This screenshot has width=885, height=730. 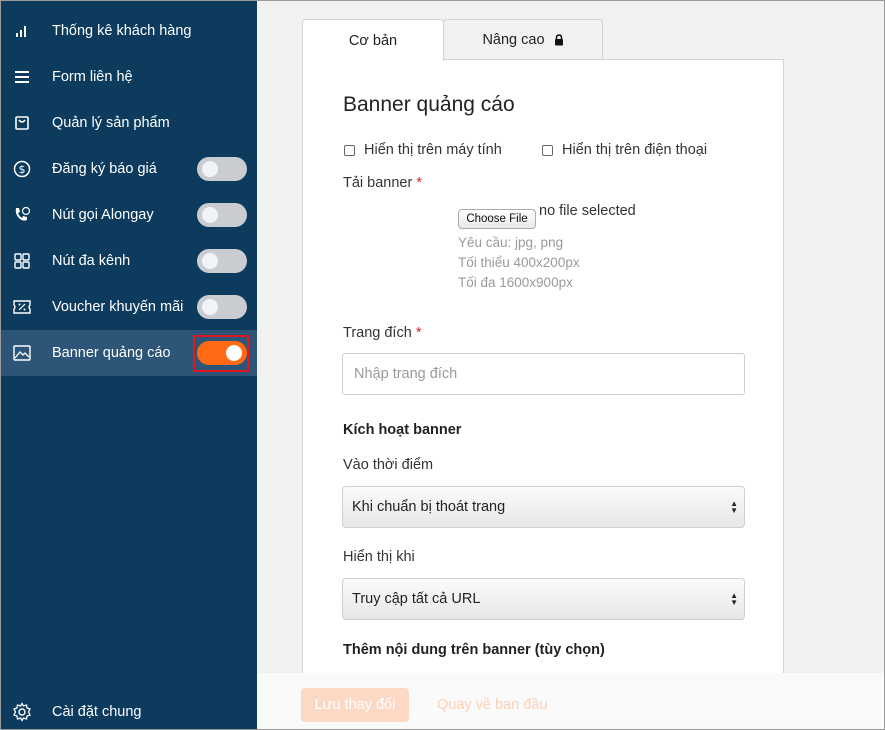 I want to click on checkbox-mobile: Hiển thị trên điện thoại, so click(x=624, y=150).